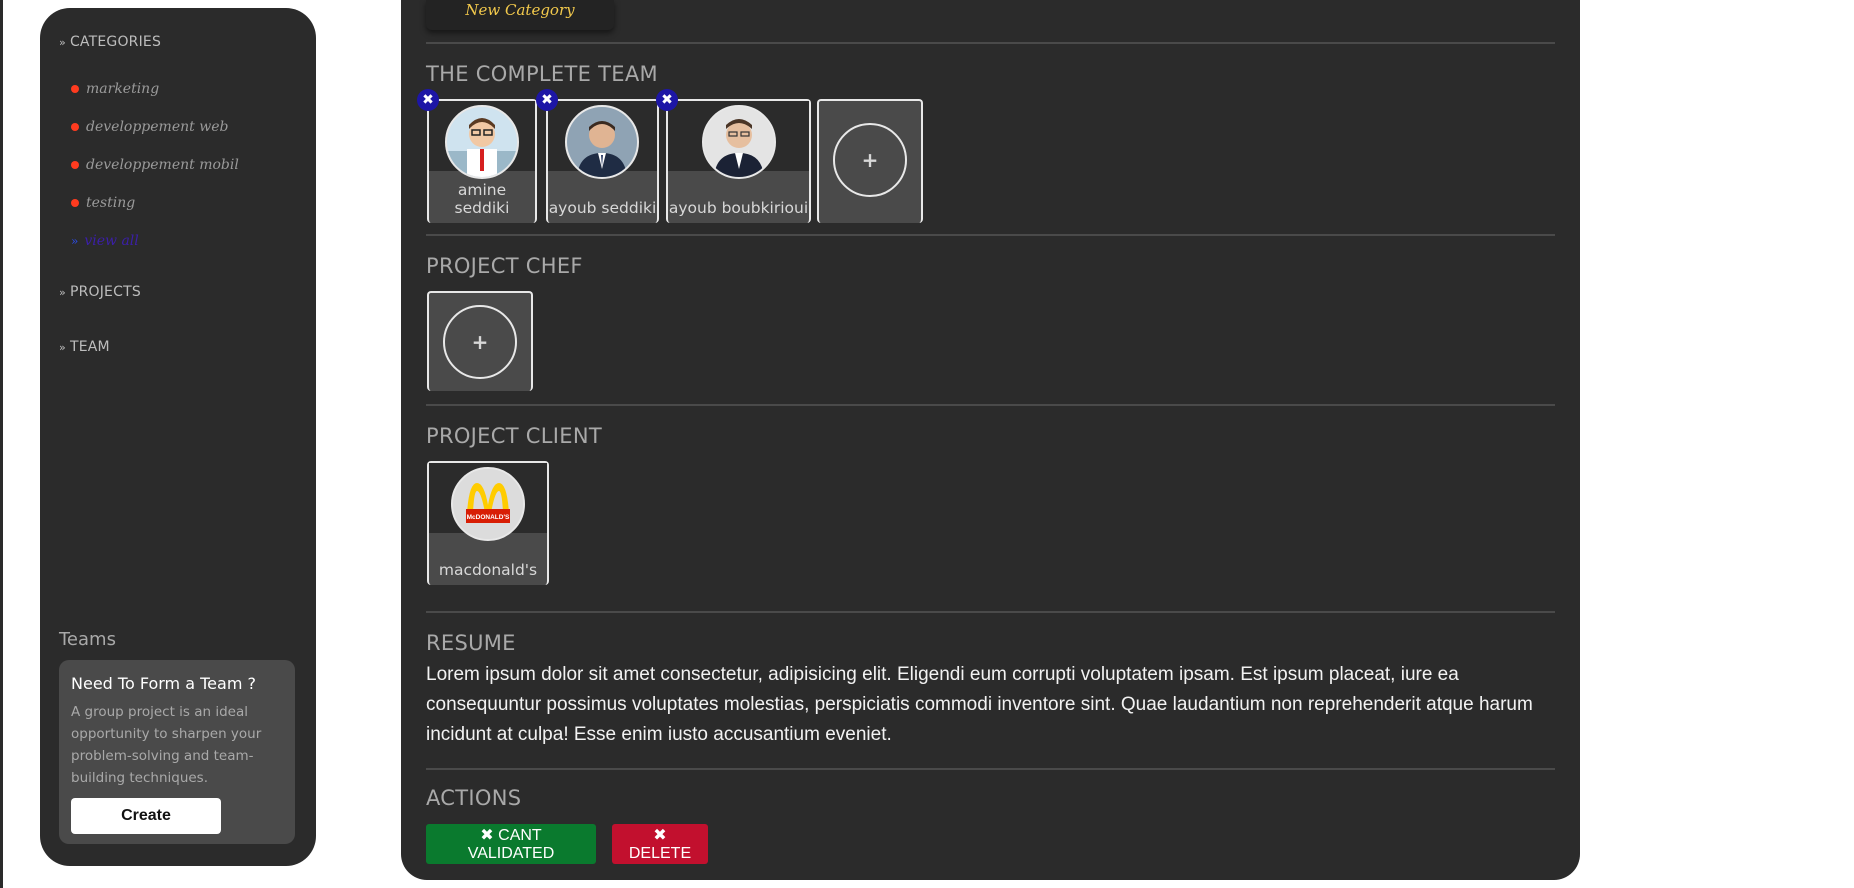  Describe the element at coordinates (111, 241) in the screenshot. I see `view-all-label: view all` at that location.